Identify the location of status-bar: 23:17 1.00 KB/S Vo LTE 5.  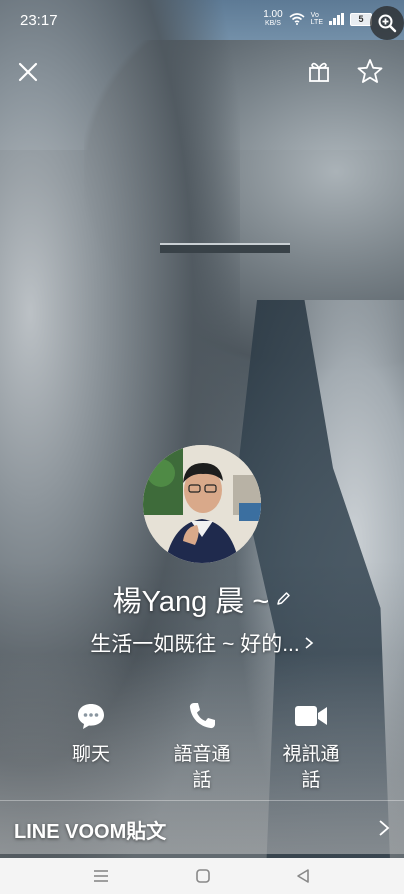
(202, 21).